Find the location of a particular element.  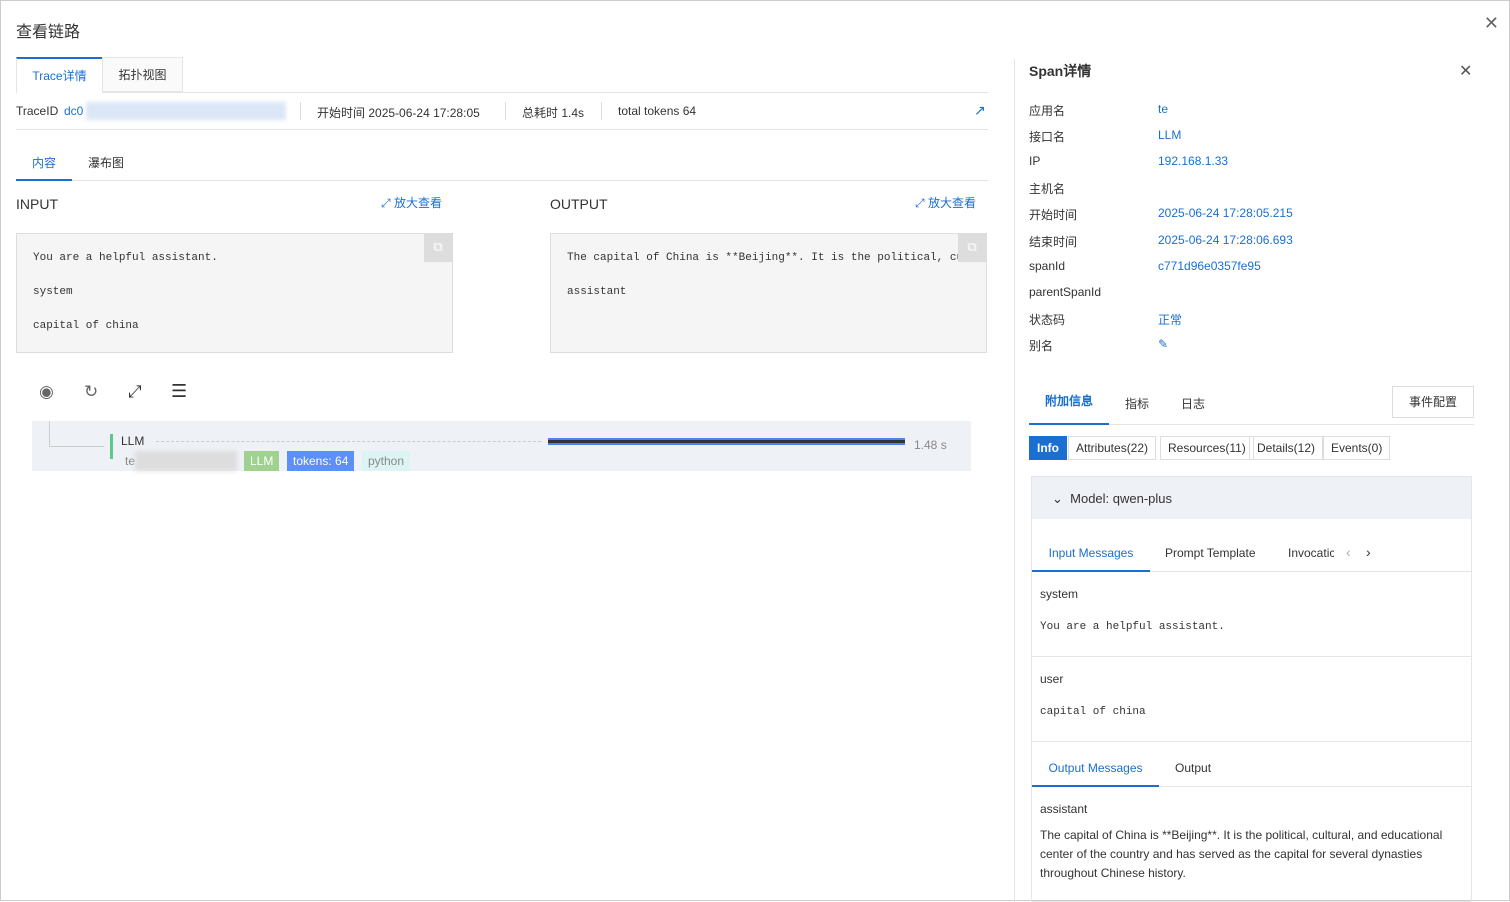

duration-value: 1.4s is located at coordinates (573, 113).